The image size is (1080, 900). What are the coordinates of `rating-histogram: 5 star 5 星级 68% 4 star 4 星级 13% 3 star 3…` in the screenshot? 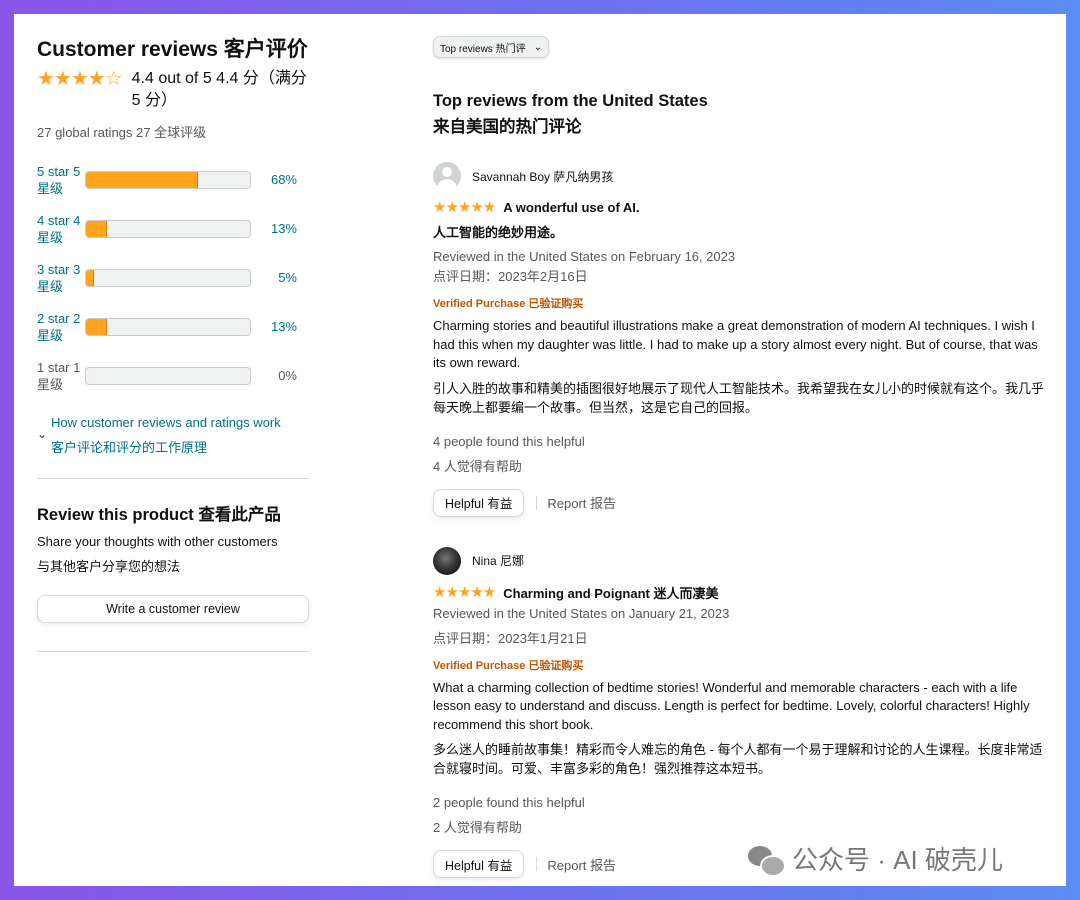 It's located at (173, 277).